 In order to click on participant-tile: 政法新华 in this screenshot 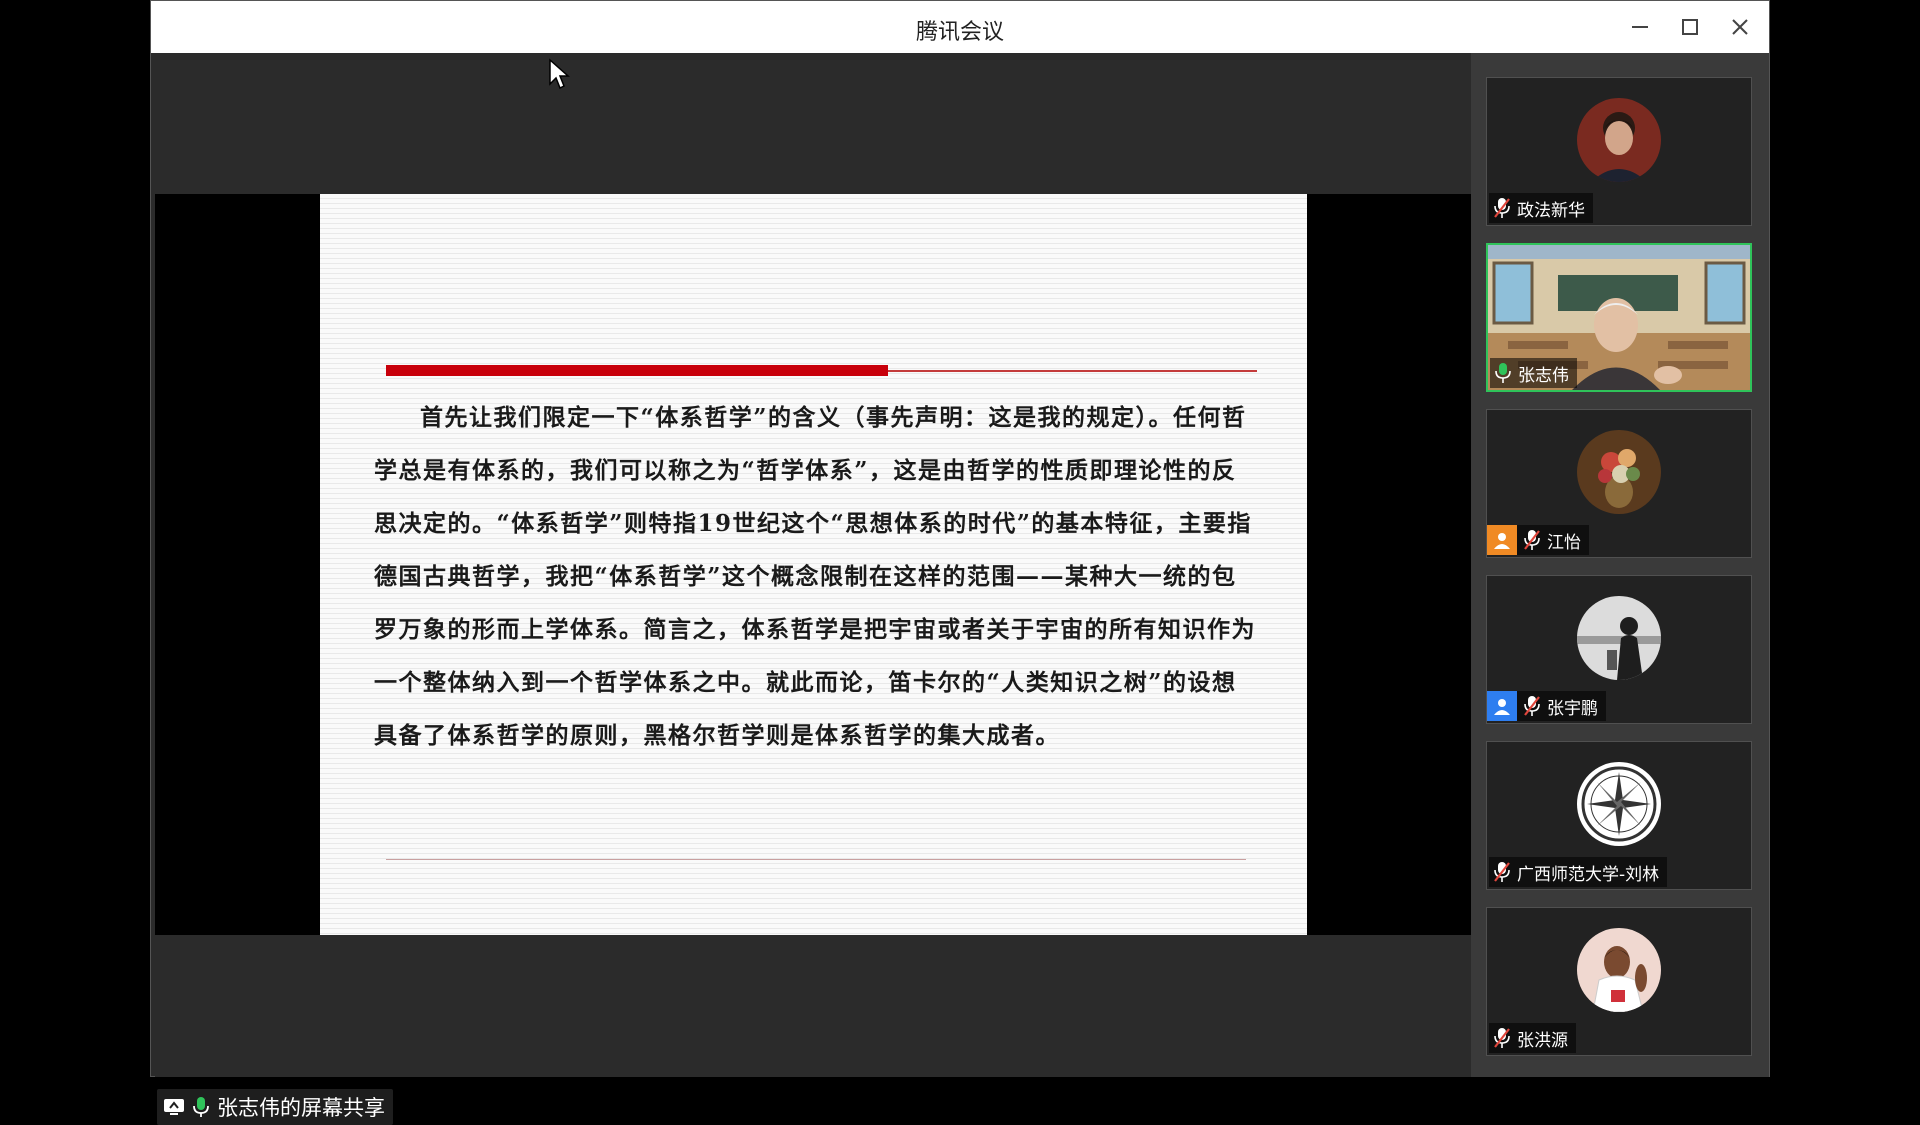, I will do `click(1619, 151)`.